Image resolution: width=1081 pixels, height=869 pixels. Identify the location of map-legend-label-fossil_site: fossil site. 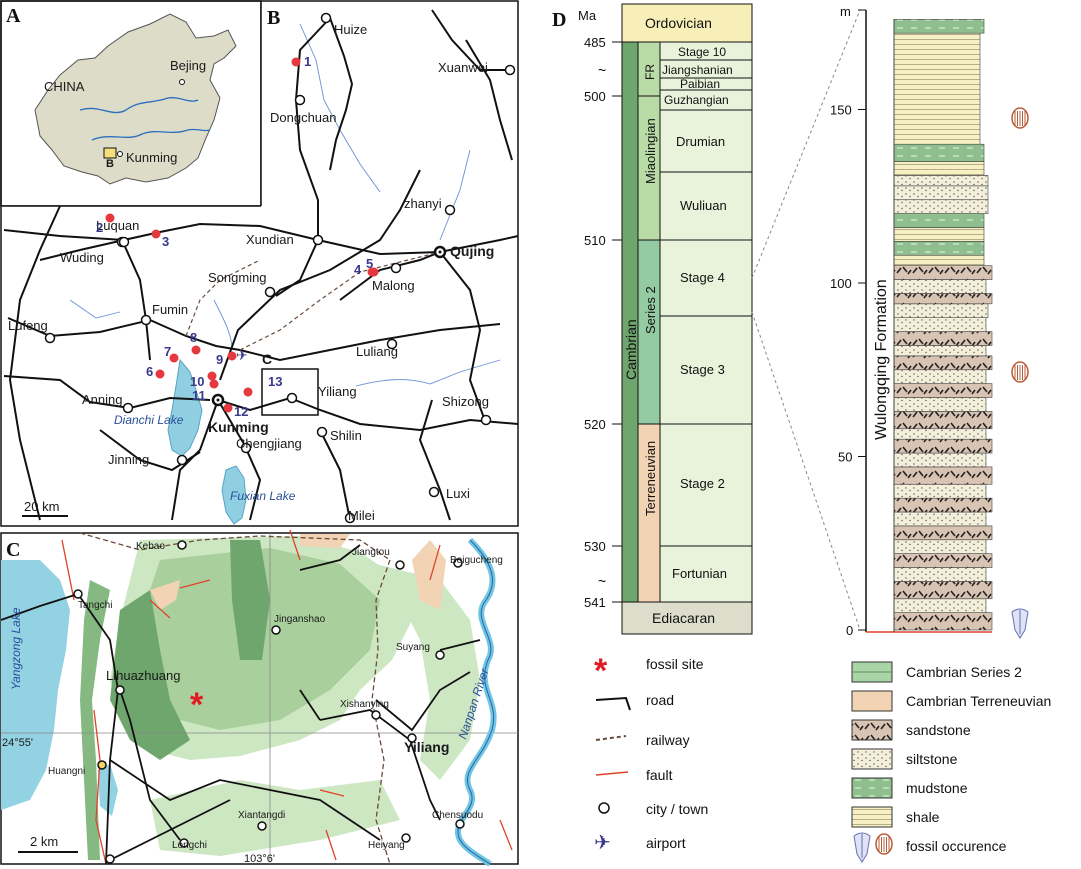
(675, 664).